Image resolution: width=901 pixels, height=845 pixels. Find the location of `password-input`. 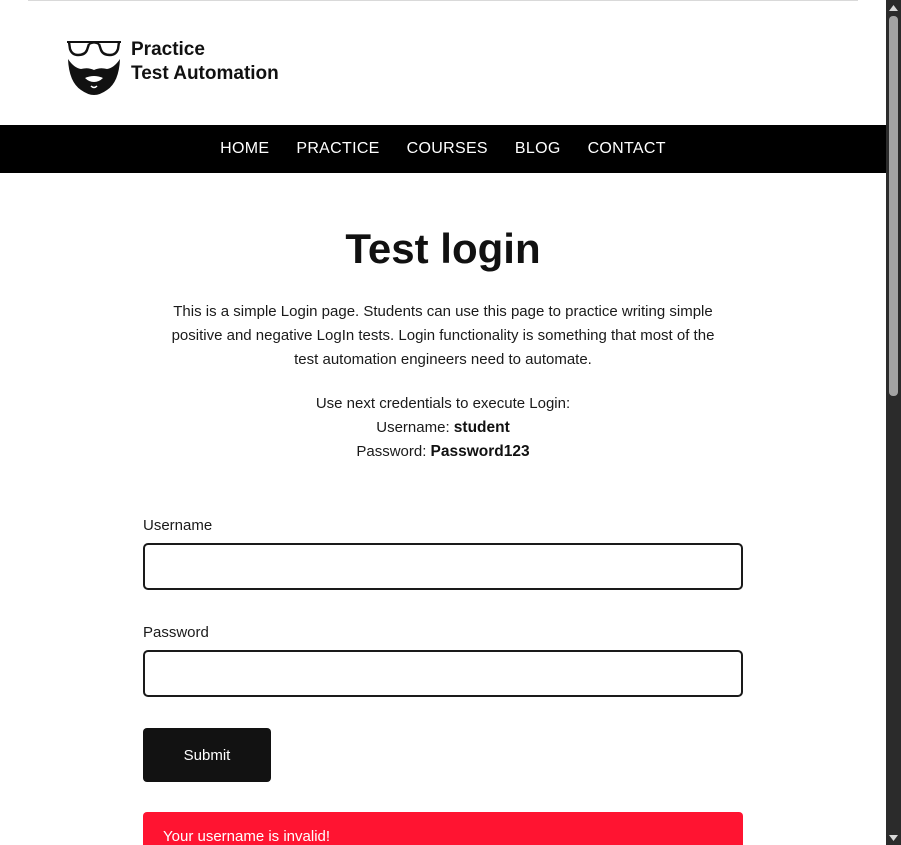

password-input is located at coordinates (443, 673).